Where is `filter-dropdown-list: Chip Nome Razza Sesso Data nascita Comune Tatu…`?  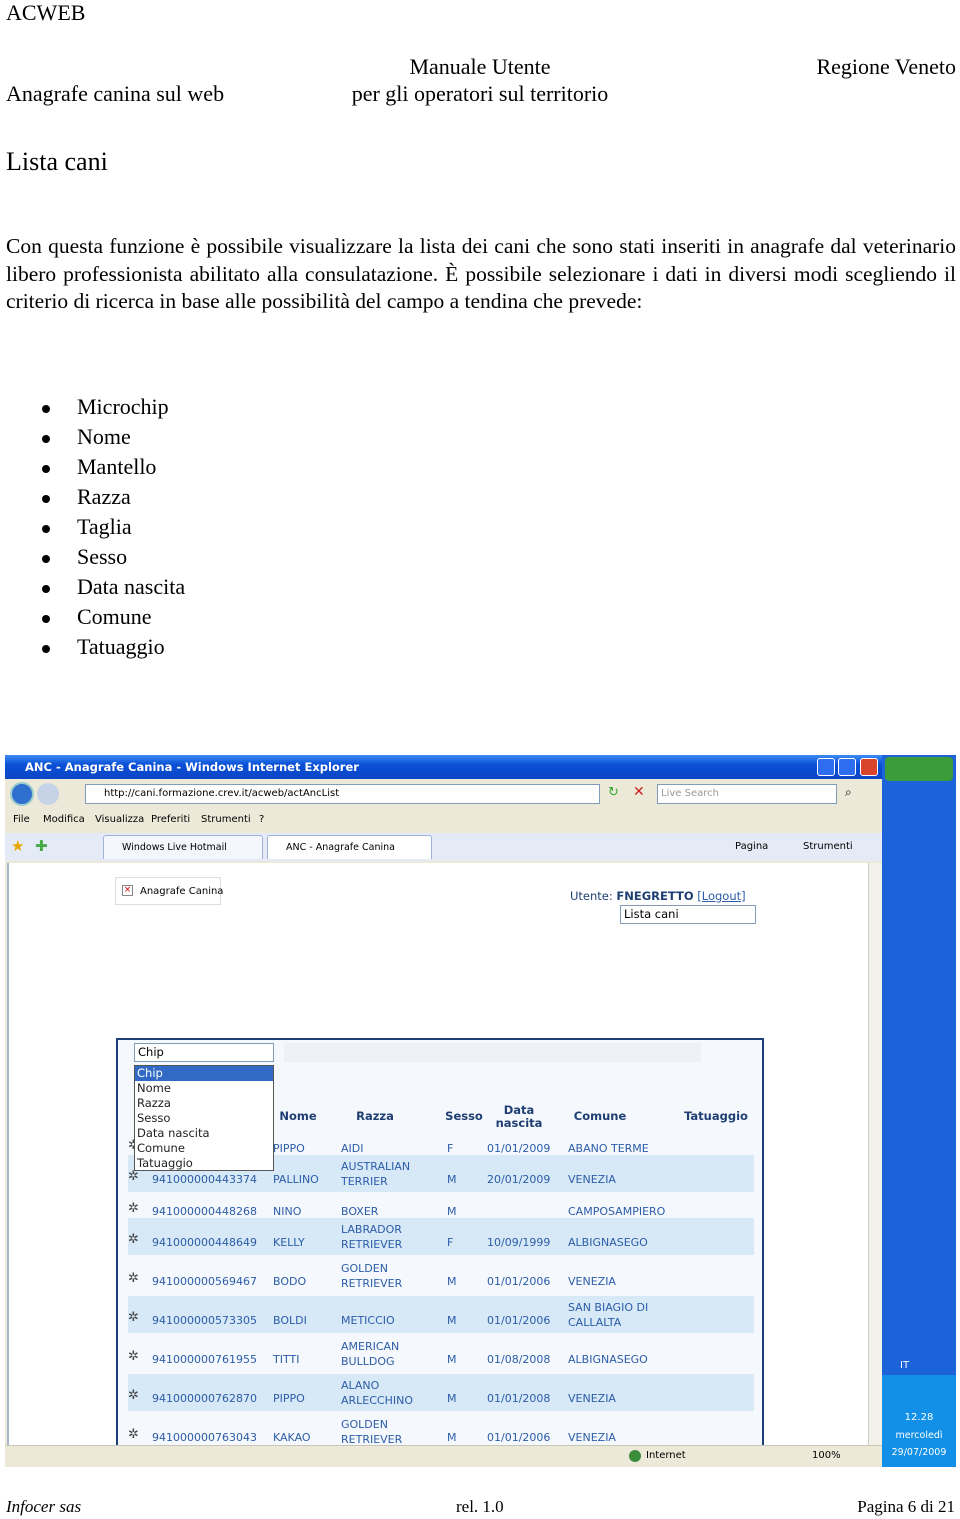 filter-dropdown-list: Chip Nome Razza Sesso Data nascita Comune Tatu… is located at coordinates (204, 1118).